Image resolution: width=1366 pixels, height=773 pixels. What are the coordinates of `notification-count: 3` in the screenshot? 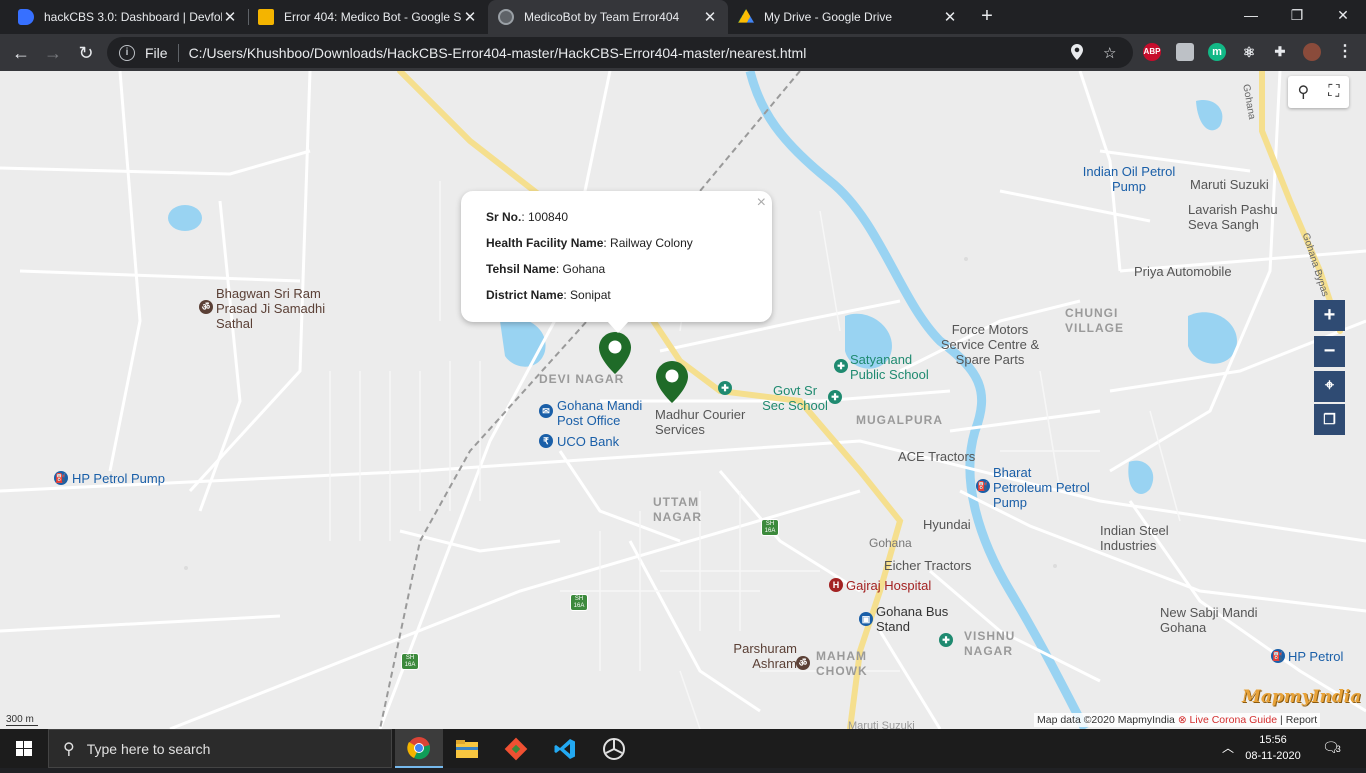 It's located at (1338, 749).